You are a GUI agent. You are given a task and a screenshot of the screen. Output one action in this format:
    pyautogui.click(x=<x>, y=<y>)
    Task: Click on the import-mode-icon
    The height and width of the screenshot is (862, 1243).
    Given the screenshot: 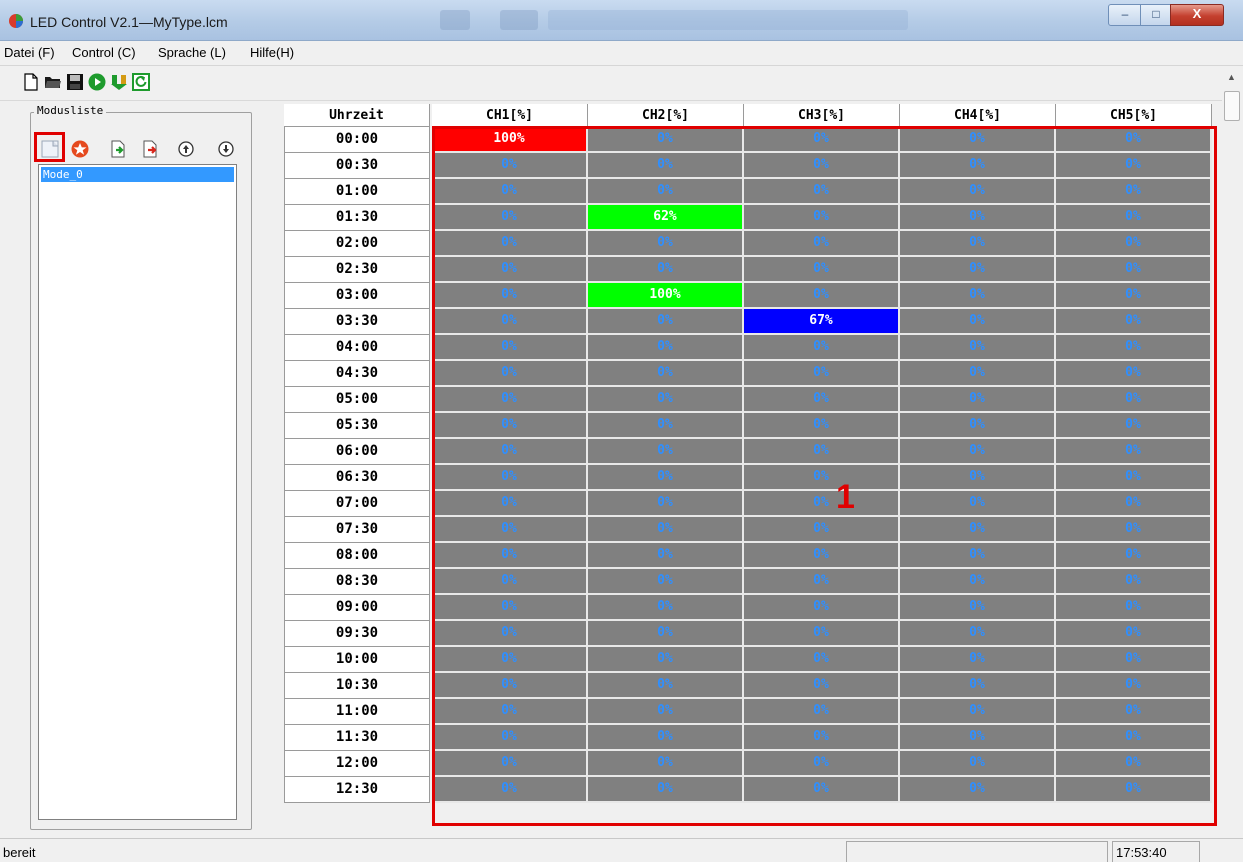 What is the action you would take?
    pyautogui.click(x=118, y=149)
    